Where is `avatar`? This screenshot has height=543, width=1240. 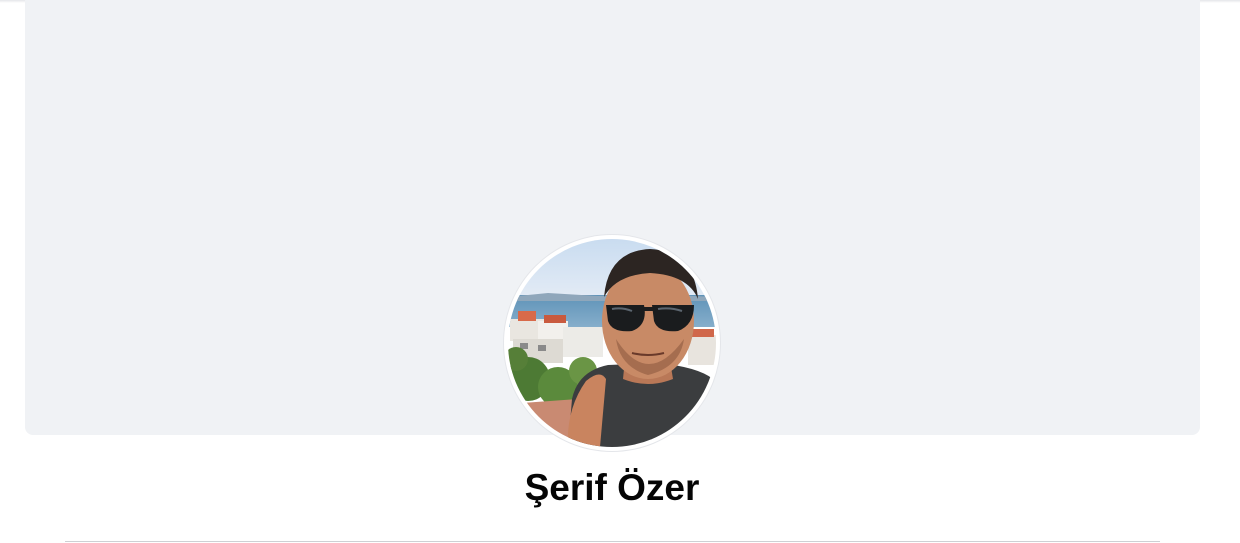 avatar is located at coordinates (612, 343).